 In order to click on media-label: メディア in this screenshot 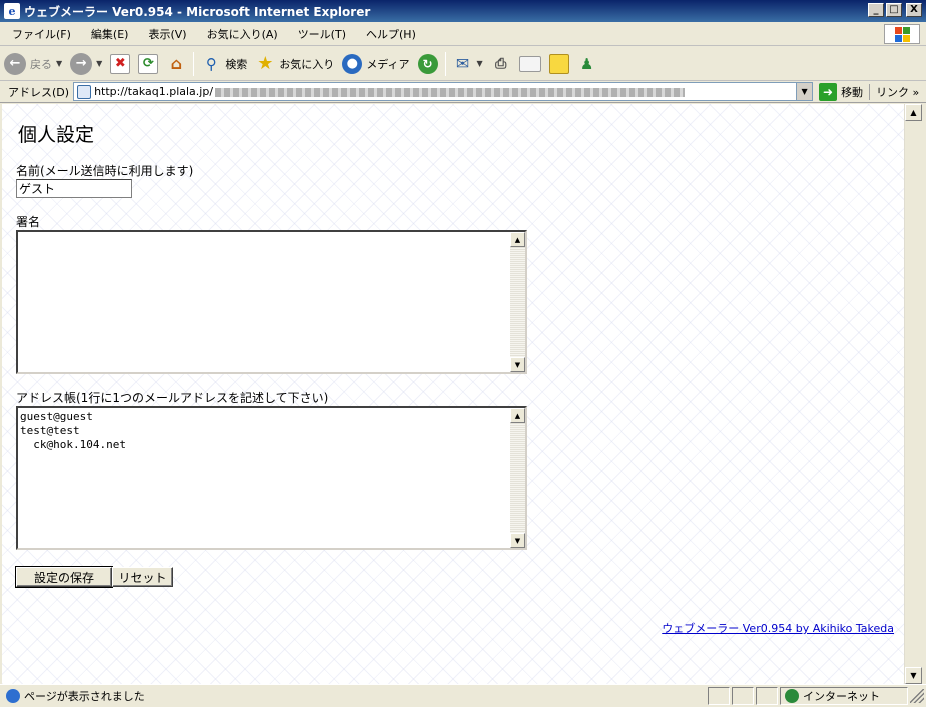, I will do `click(388, 64)`.